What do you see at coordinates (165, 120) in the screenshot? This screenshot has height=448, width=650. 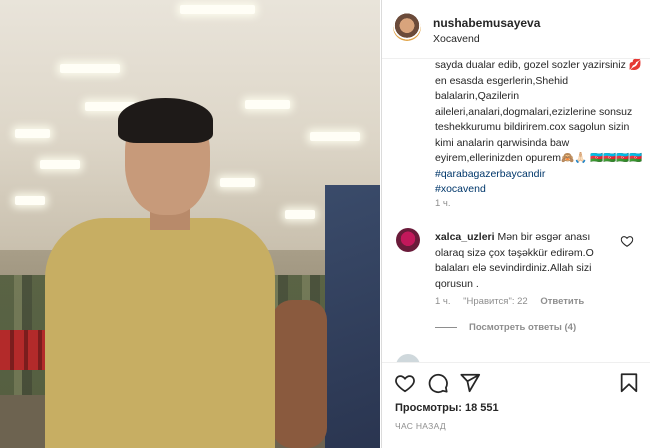 I see `soldier-hair` at bounding box center [165, 120].